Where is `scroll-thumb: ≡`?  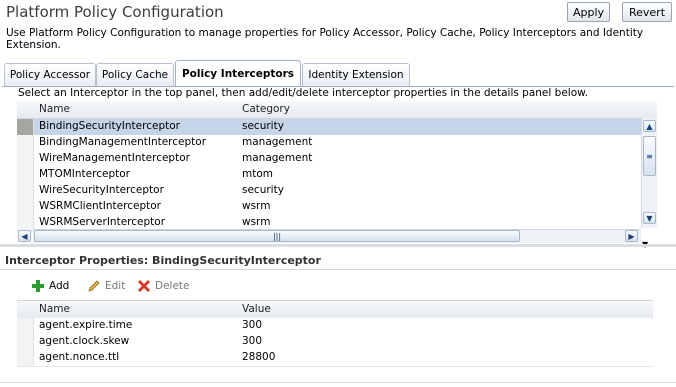 scroll-thumb: ≡ is located at coordinates (649, 156).